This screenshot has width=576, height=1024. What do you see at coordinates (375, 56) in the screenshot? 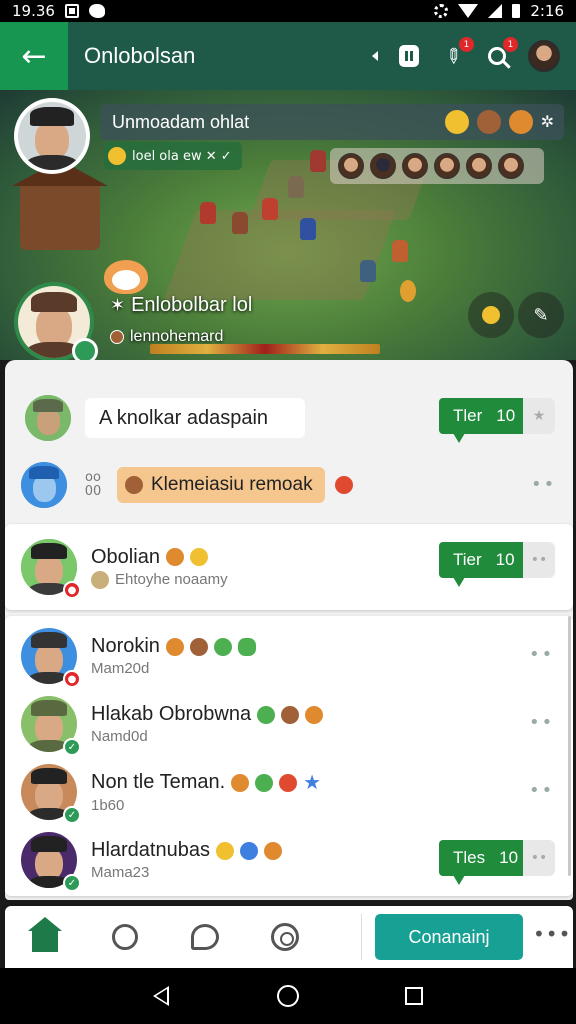
I see `caret-left-icon` at bounding box center [375, 56].